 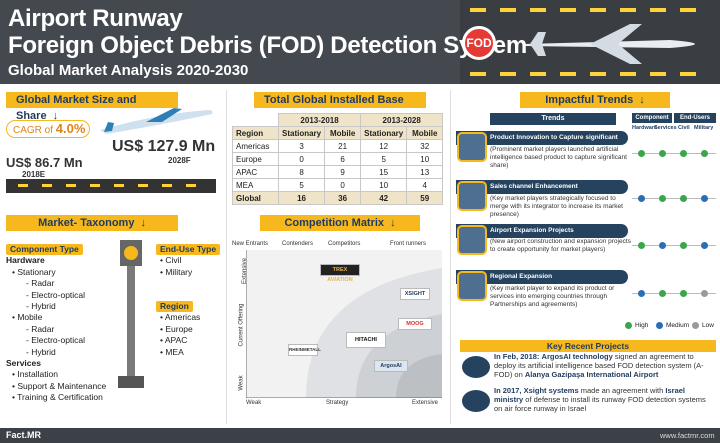 I want to click on legend-high-dot, so click(x=628, y=325).